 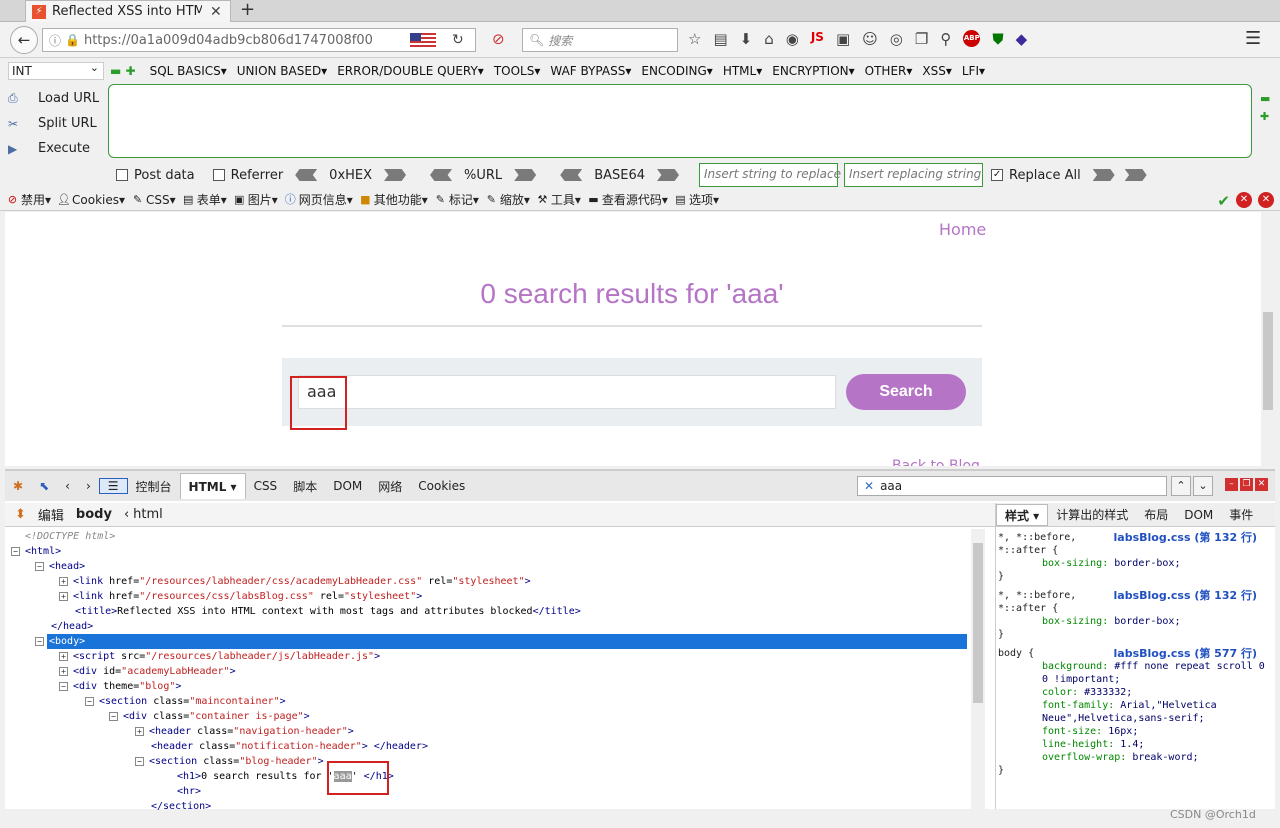 What do you see at coordinates (696, 199) in the screenshot?
I see `wdt-options: ▤ 选项▾` at bounding box center [696, 199].